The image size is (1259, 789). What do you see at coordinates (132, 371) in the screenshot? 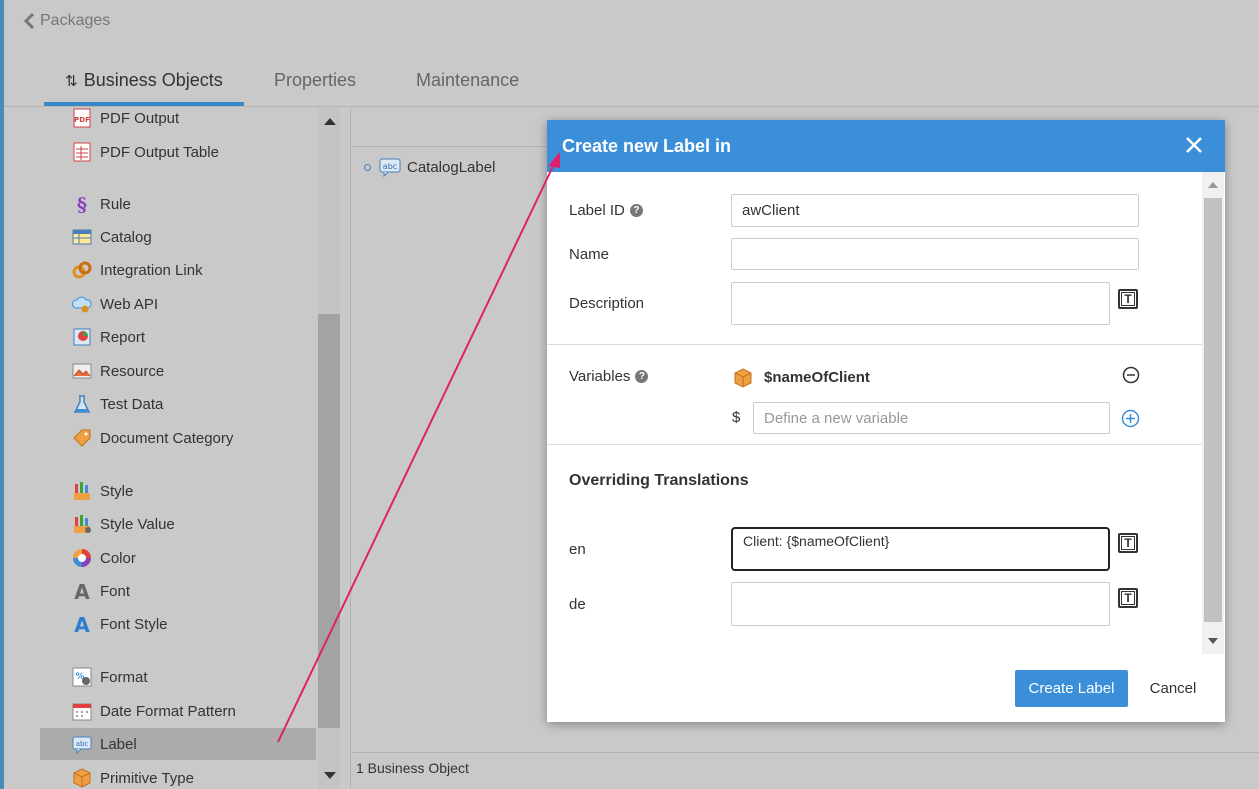
I see `sidebar-item-label: Resource` at bounding box center [132, 371].